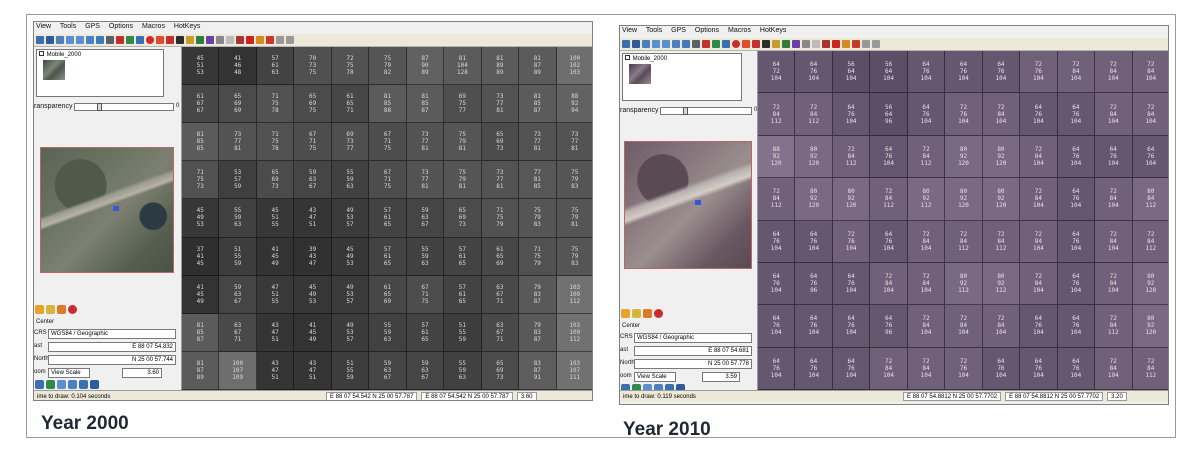  Describe the element at coordinates (678, 30) in the screenshot. I see `menu-gps: GPS` at that location.